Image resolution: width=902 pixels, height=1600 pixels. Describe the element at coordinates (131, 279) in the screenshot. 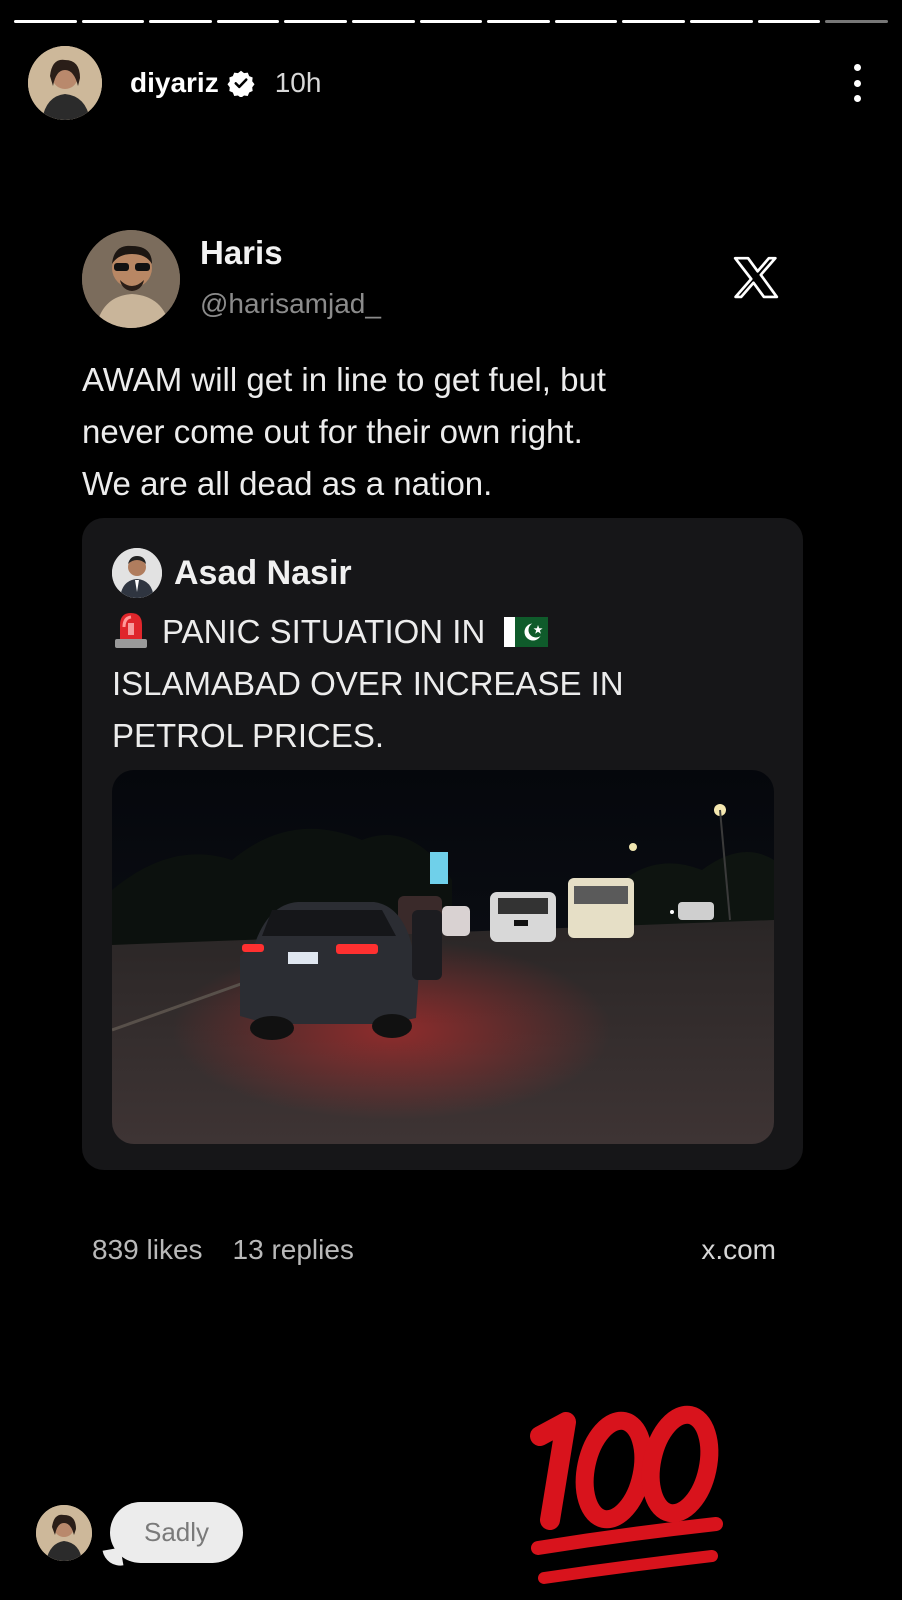

I see `tweet-author-avatar` at that location.